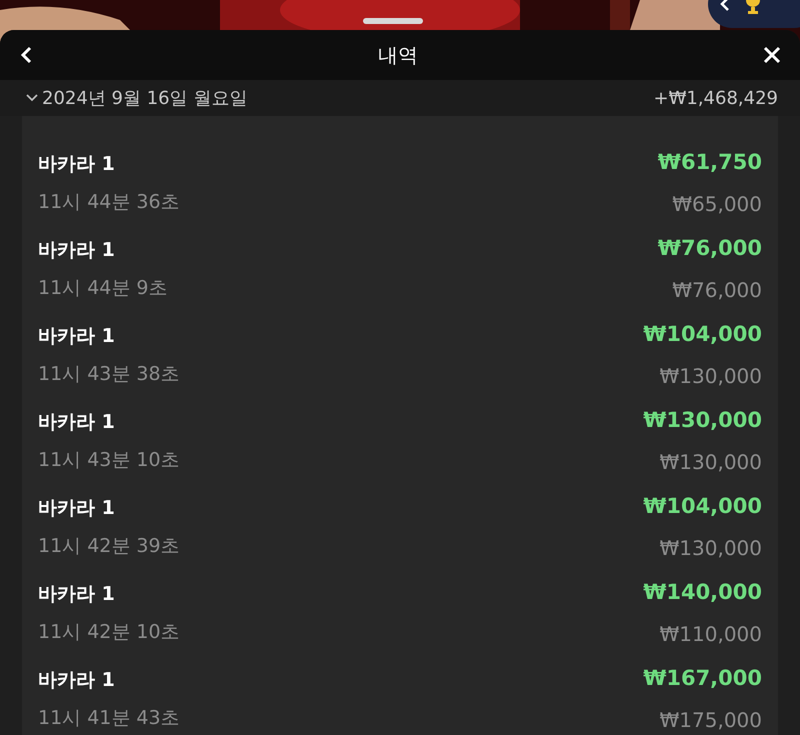 The image size is (800, 735). What do you see at coordinates (716, 98) in the screenshot?
I see `day-total: +₩1,468,429` at bounding box center [716, 98].